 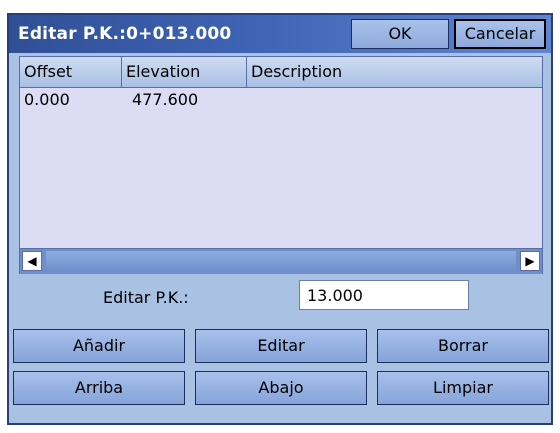 I want to click on elevation-cell: 477.600, so click(x=165, y=99).